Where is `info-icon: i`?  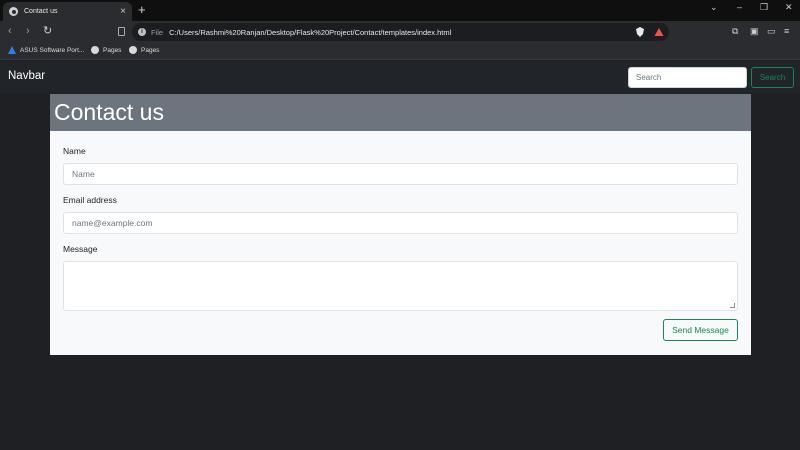
info-icon: i is located at coordinates (142, 32).